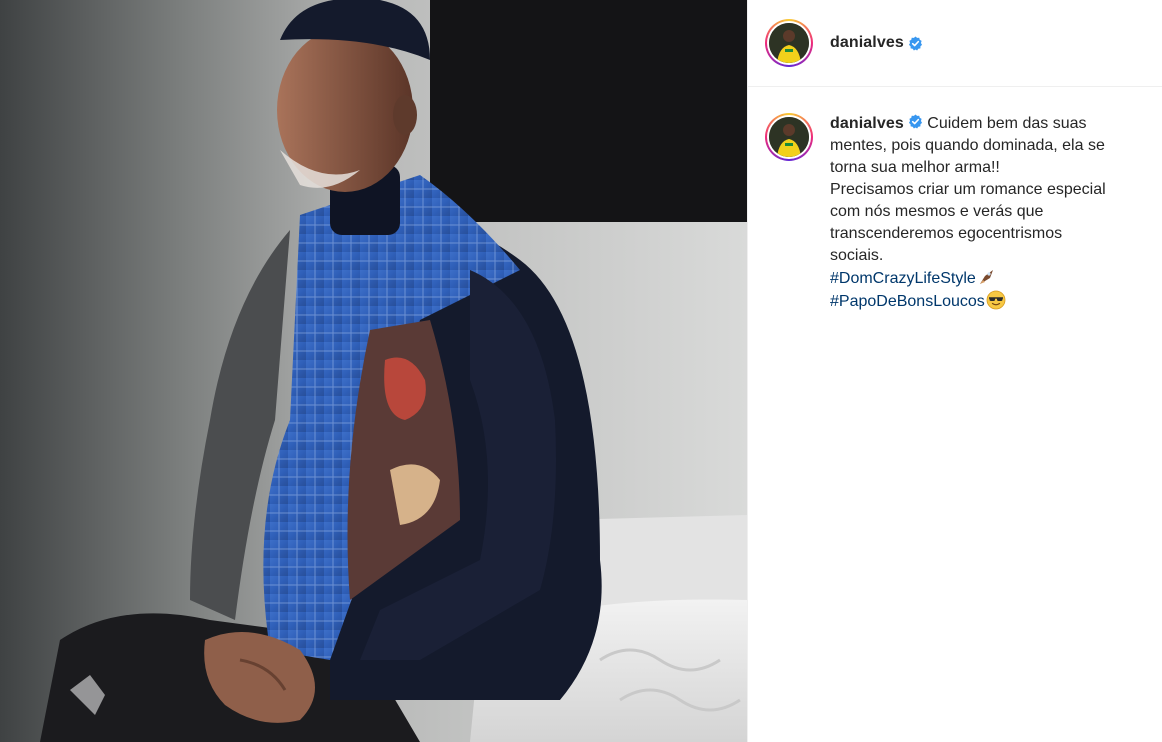 The image size is (1162, 742). I want to click on header-username: danialves, so click(867, 43).